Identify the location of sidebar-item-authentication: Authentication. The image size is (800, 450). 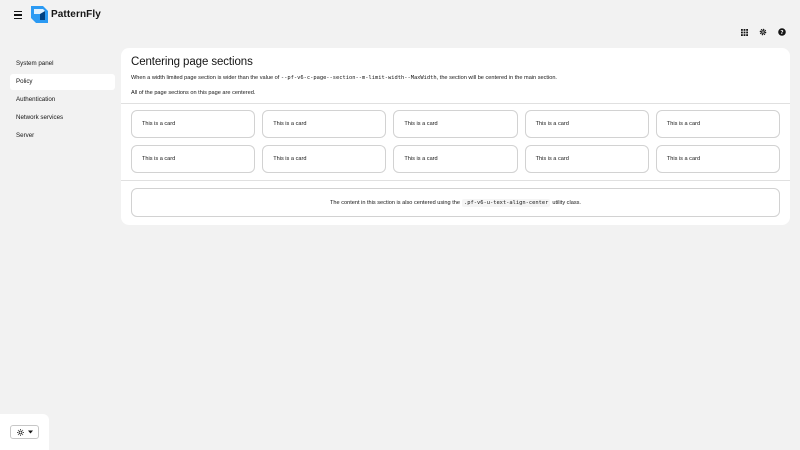
(62, 100).